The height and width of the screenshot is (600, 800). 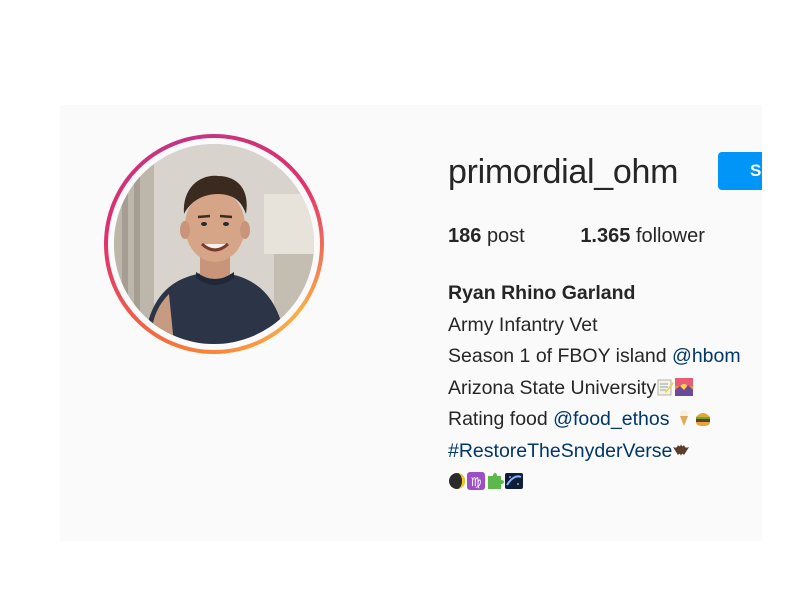 What do you see at coordinates (740, 171) in the screenshot?
I see `follow-button: S` at bounding box center [740, 171].